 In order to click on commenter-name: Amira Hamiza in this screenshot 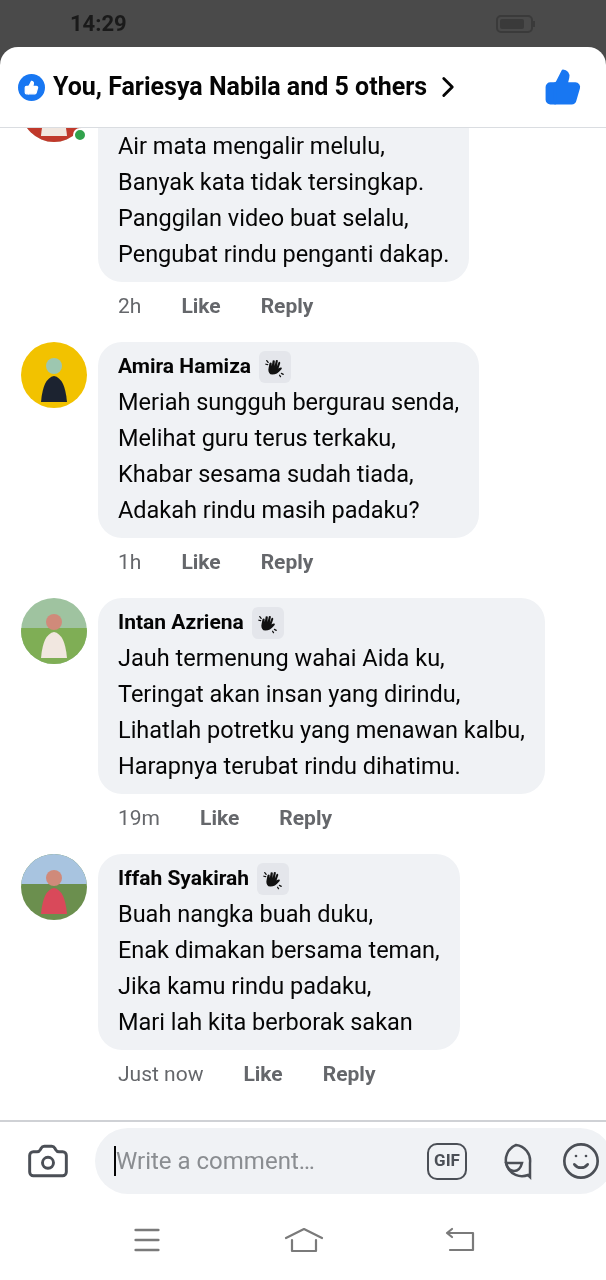, I will do `click(185, 367)`.